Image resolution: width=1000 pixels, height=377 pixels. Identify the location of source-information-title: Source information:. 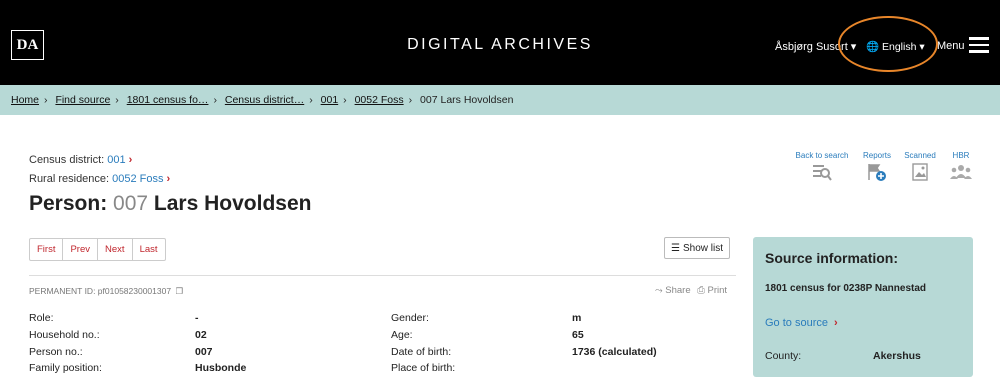
(832, 258).